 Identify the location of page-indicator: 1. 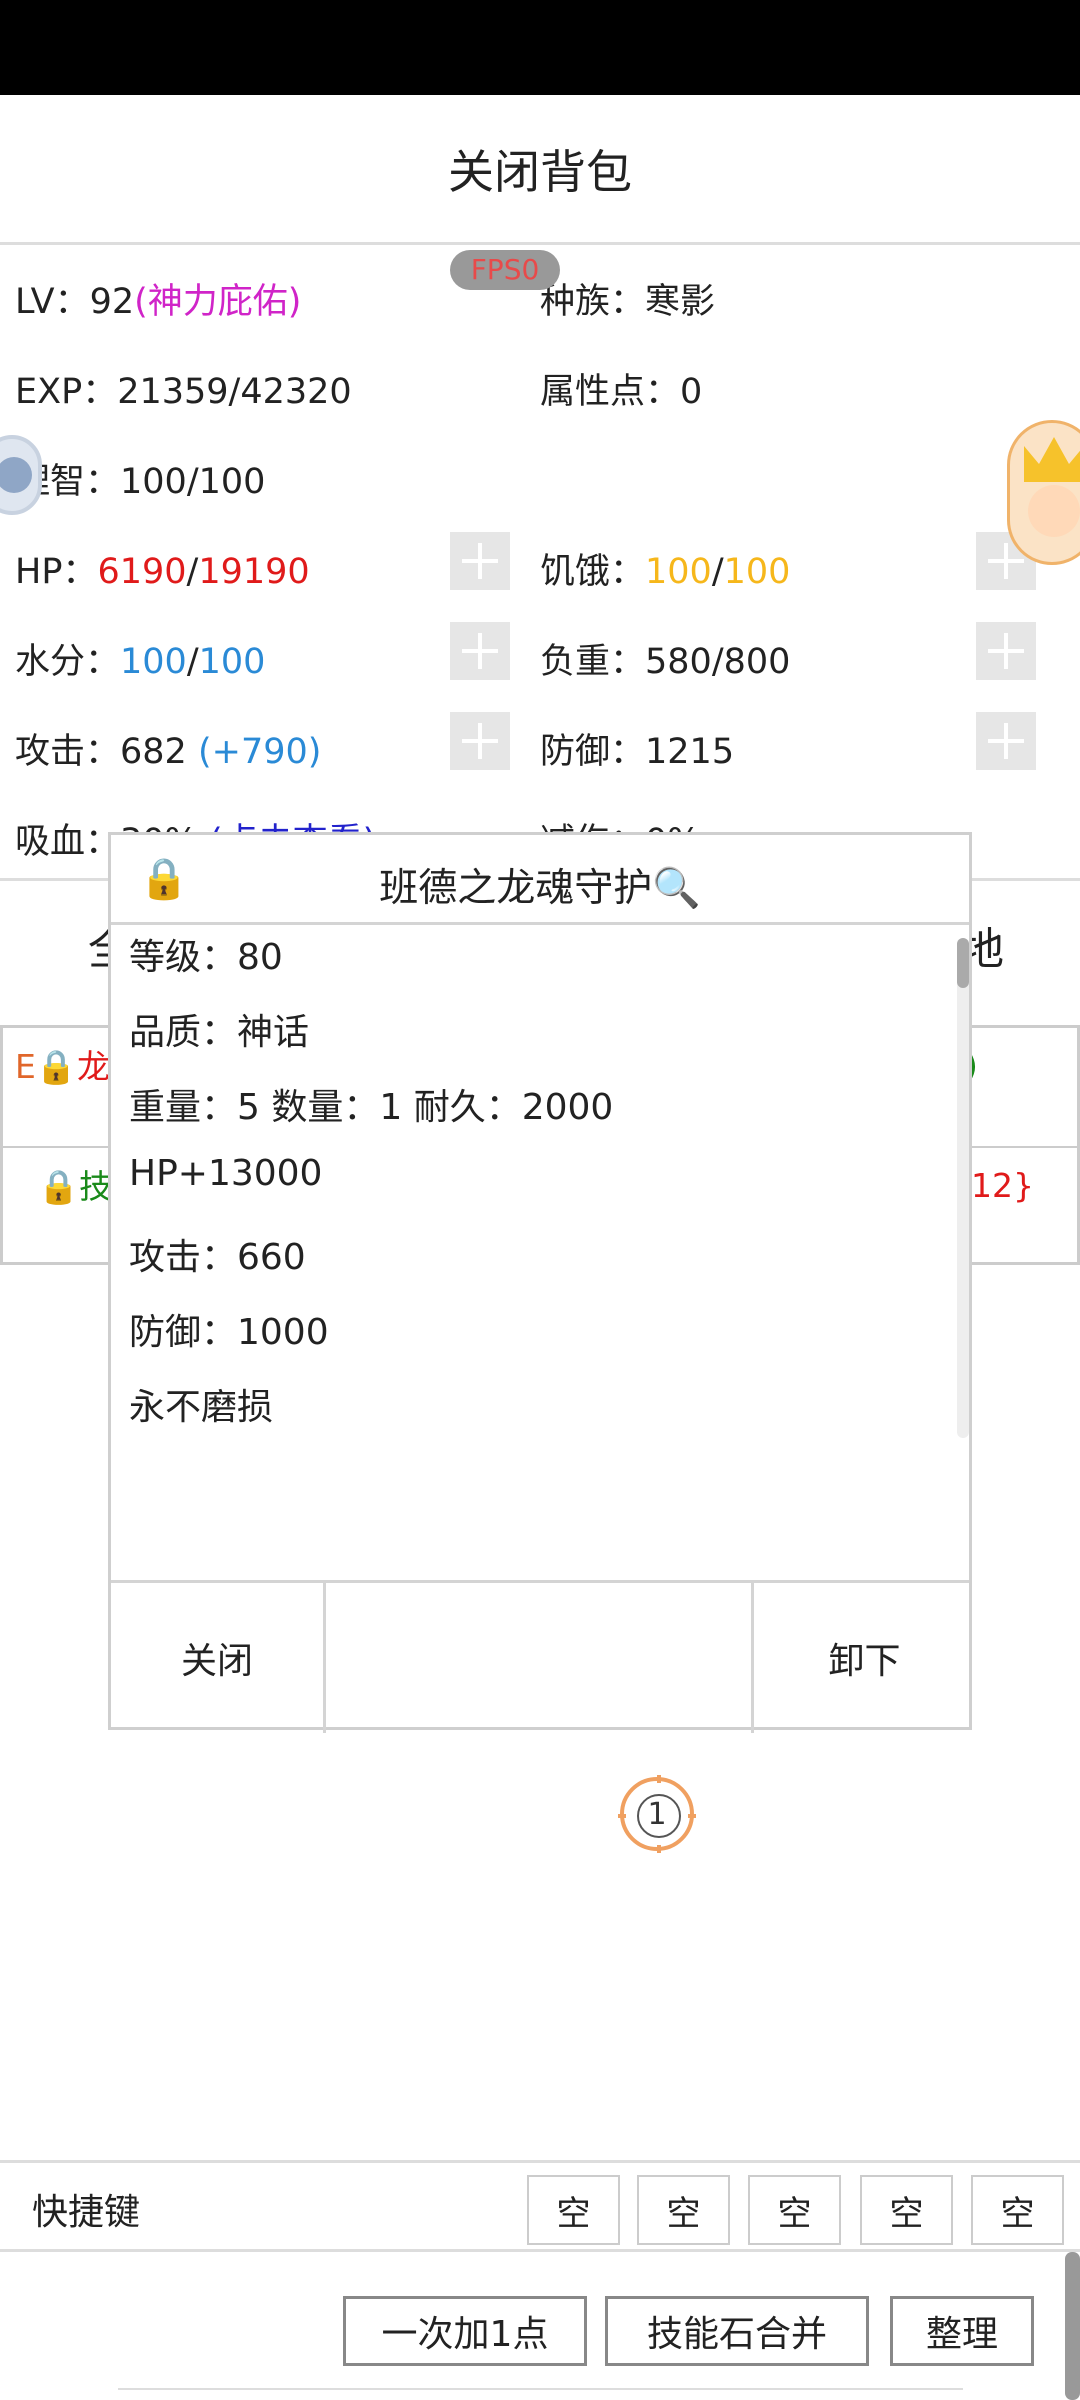
(657, 1814).